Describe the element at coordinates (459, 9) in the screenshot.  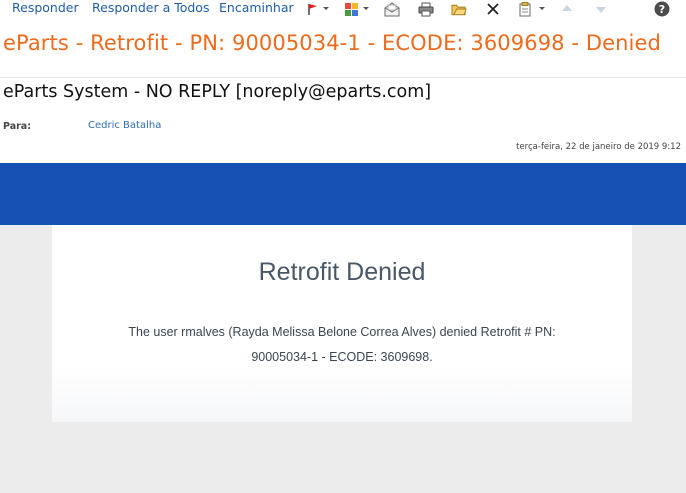
I see `move-folder-icon` at that location.